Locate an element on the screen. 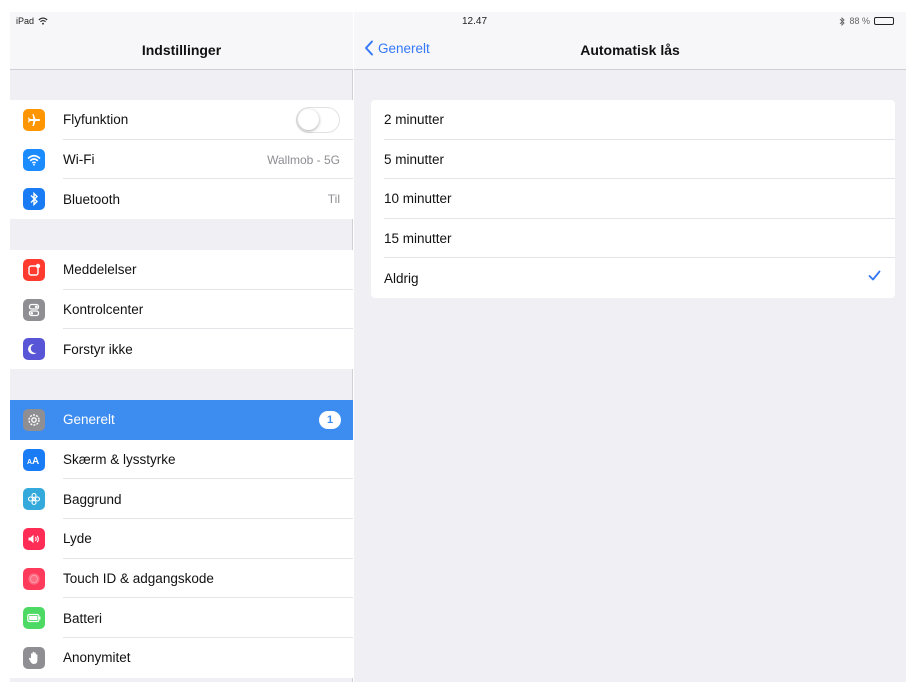  back-button: Generelt is located at coordinates (397, 48).